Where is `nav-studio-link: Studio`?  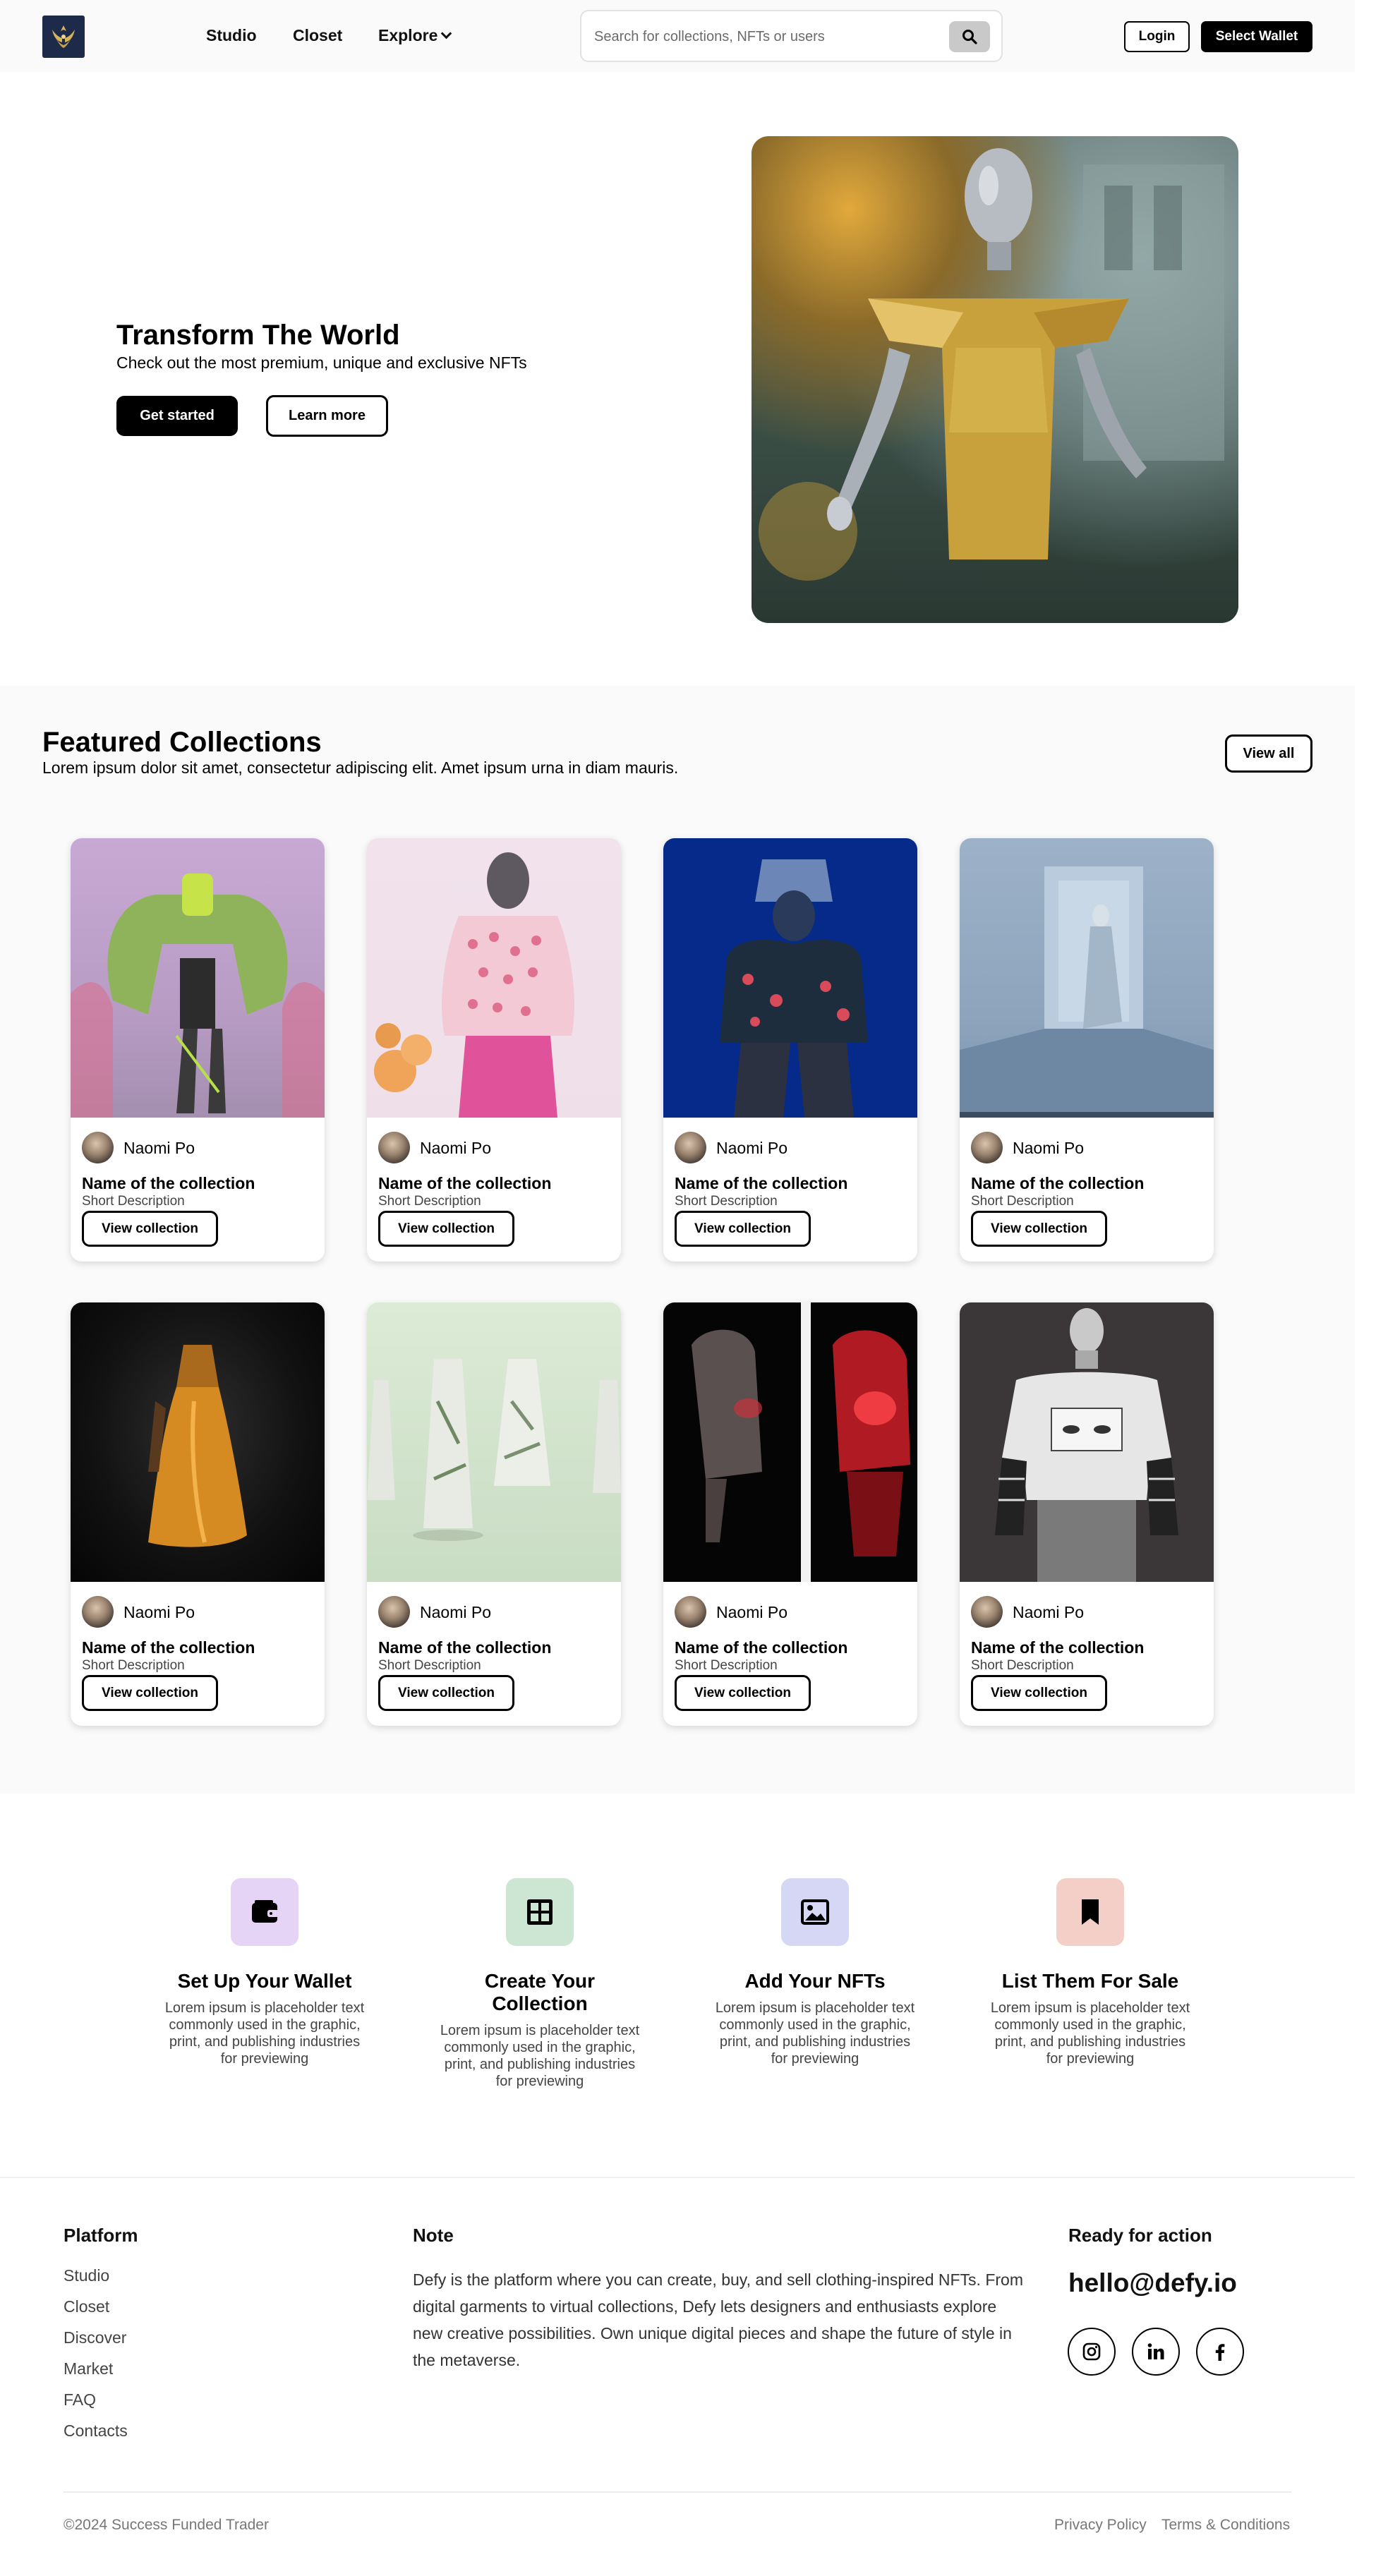 nav-studio-link: Studio is located at coordinates (231, 35).